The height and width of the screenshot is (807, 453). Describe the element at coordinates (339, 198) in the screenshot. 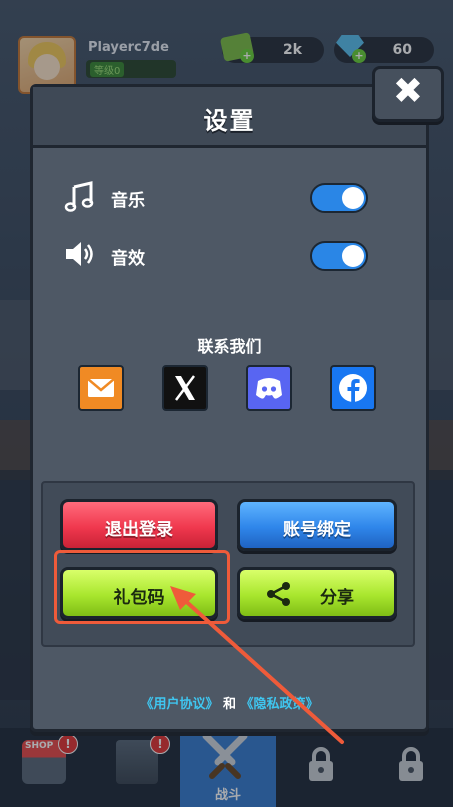

I see `music-toggle` at that location.